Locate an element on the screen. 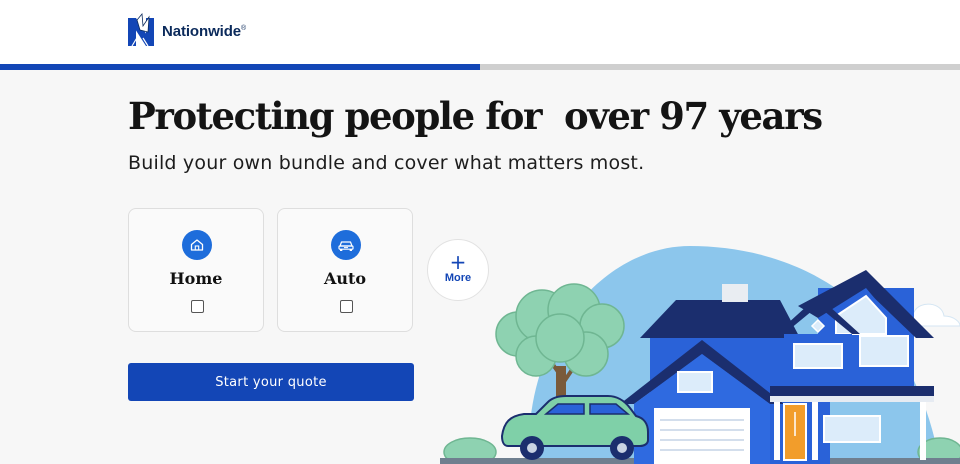 The width and height of the screenshot is (960, 464). nationwide-logo: Nationwide® is located at coordinates (187, 31).